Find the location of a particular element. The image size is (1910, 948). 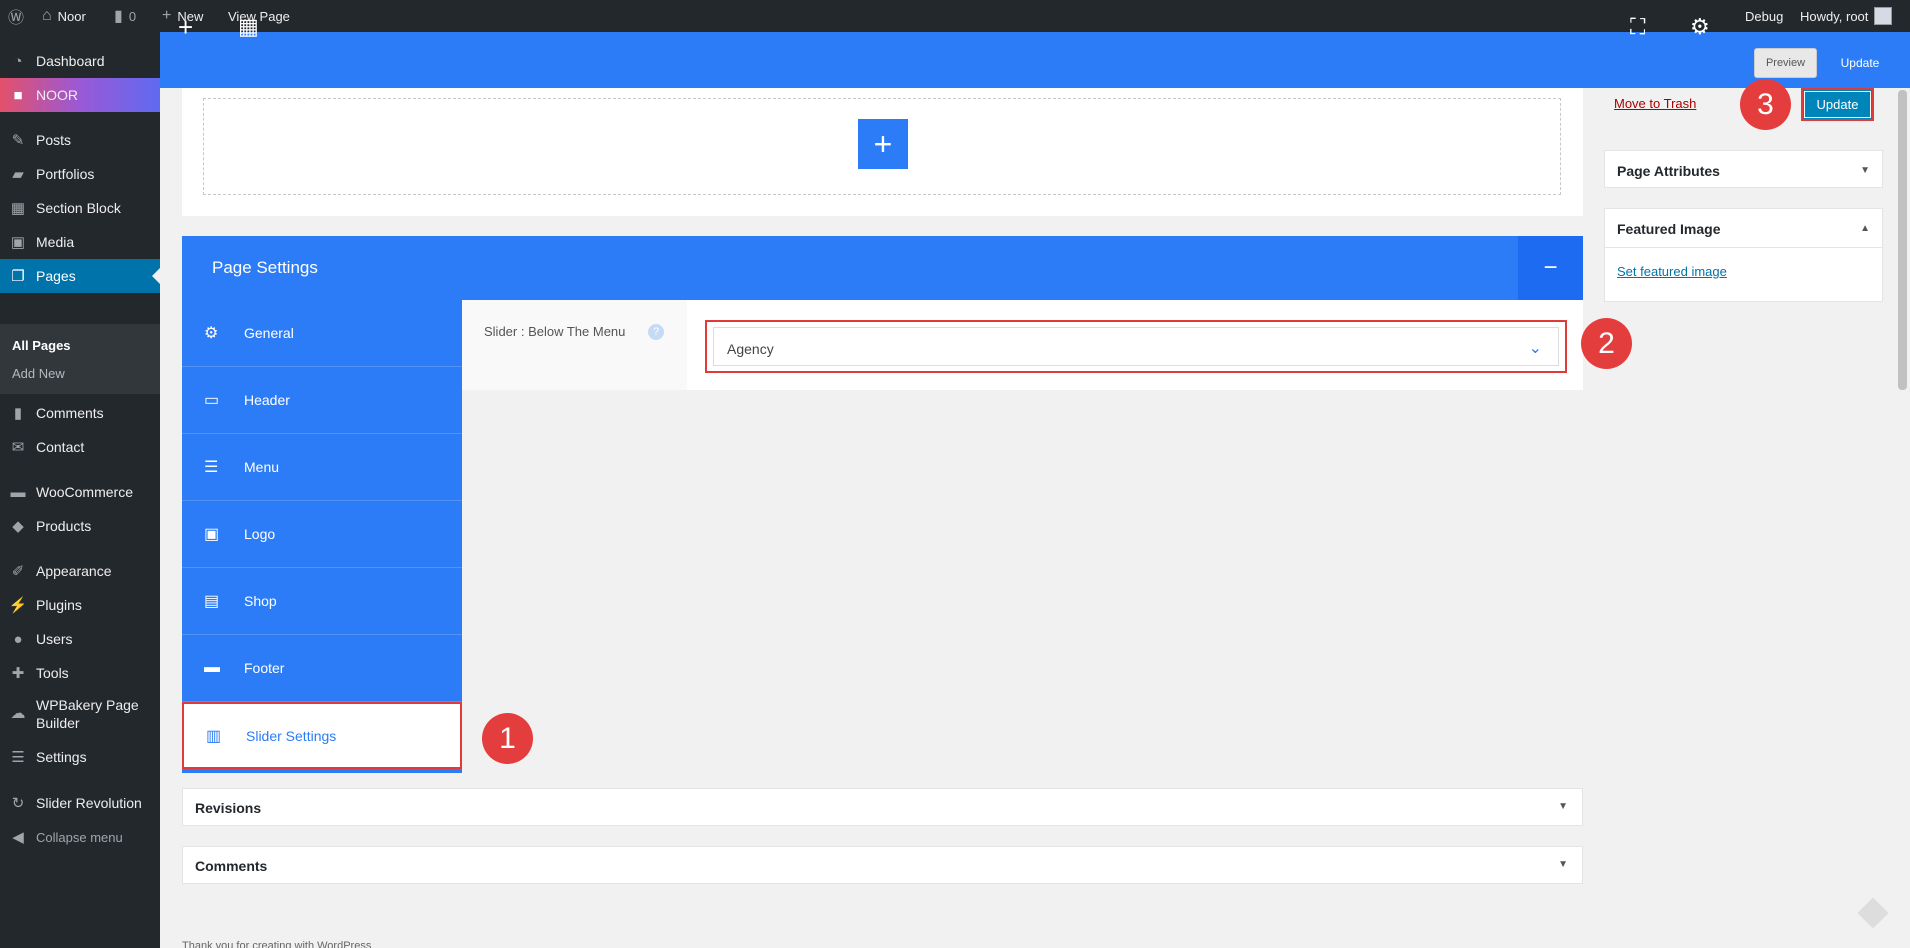

comment-bubble-icon: ▮ is located at coordinates (118, 16).